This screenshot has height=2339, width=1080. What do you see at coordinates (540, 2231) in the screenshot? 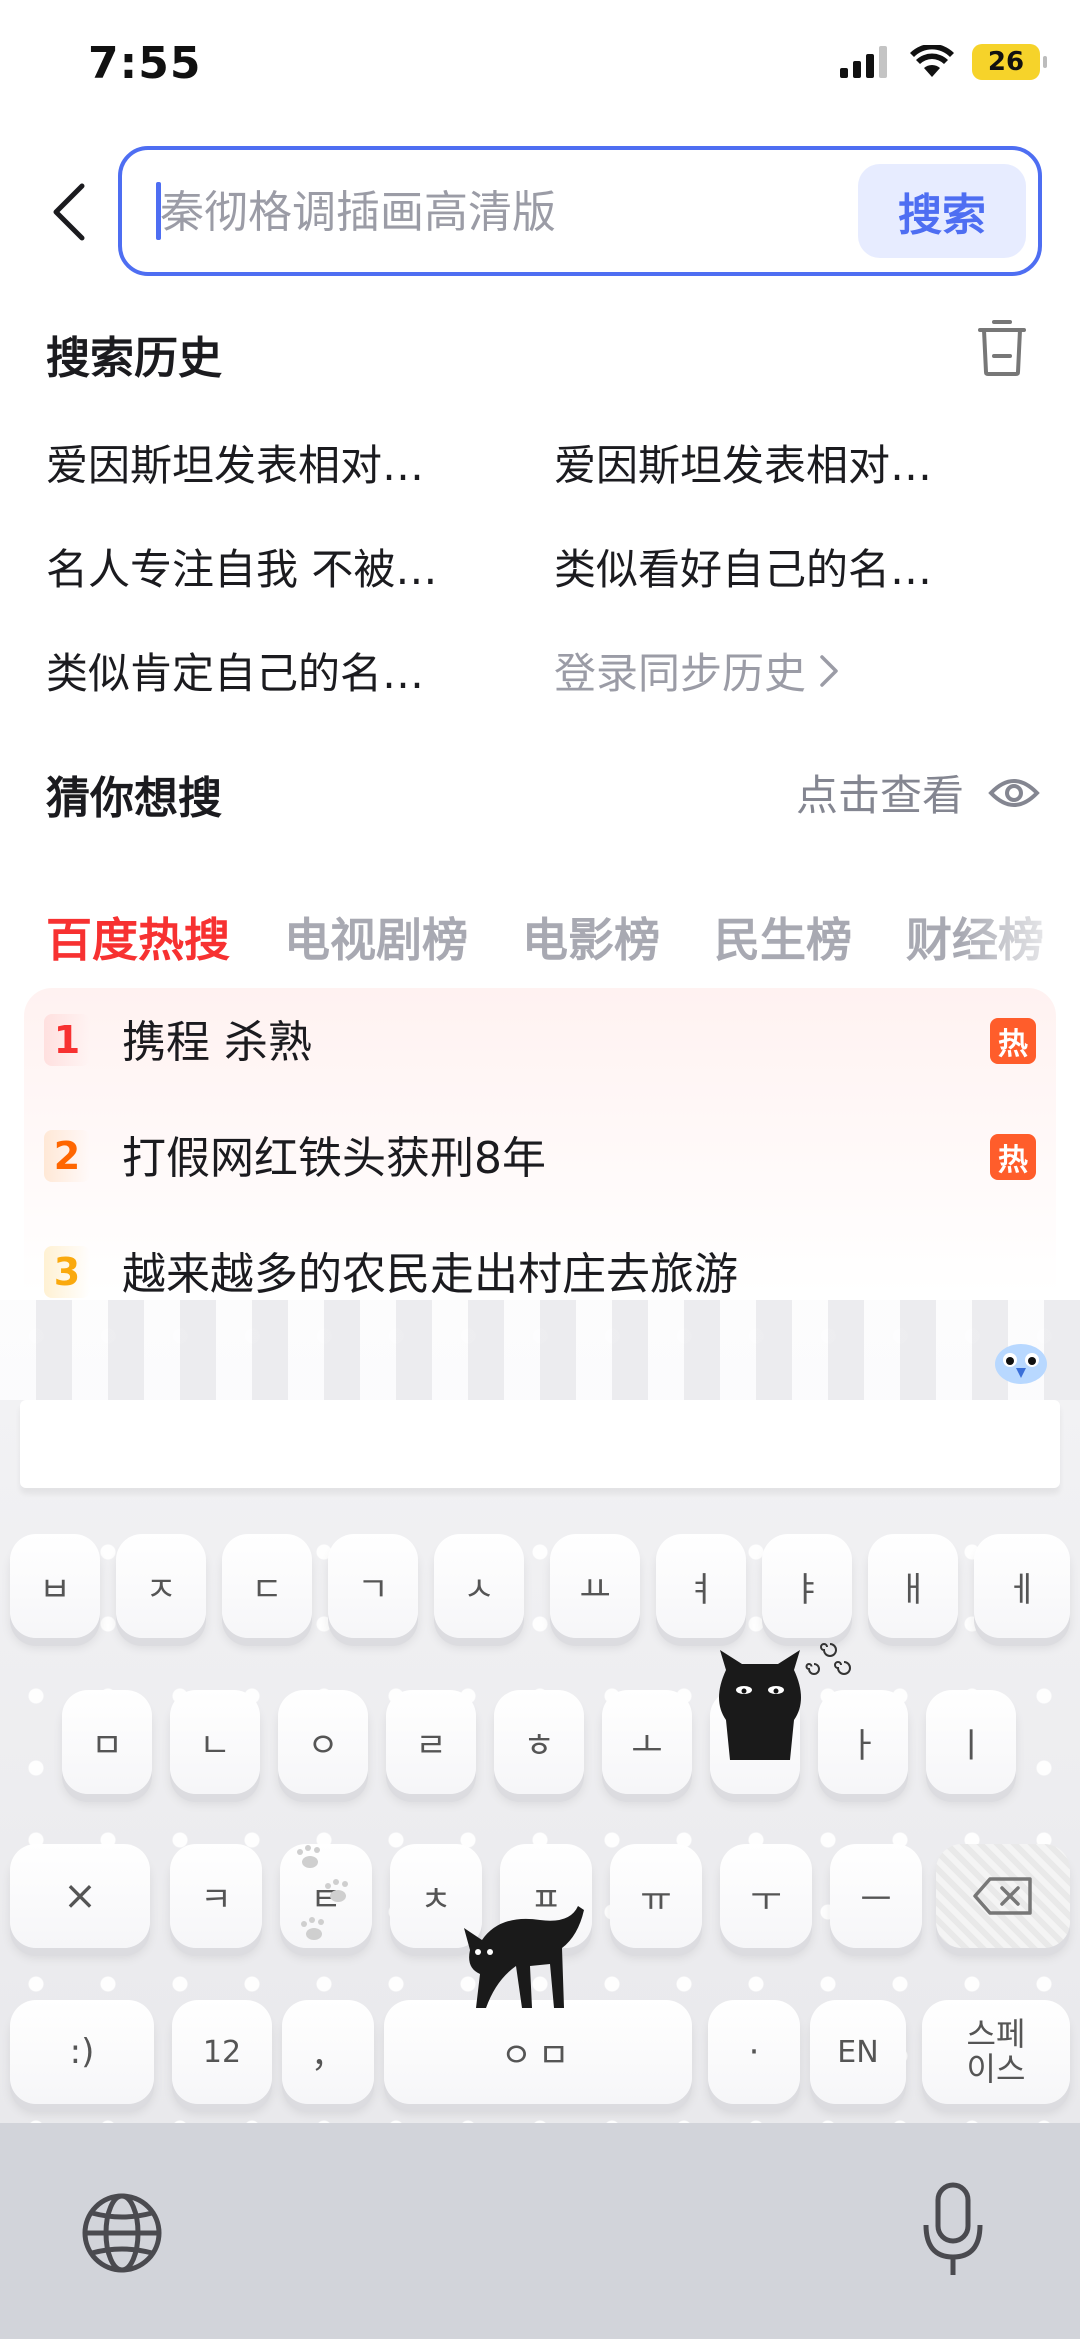
I see `keyboard-bottom-bar` at bounding box center [540, 2231].